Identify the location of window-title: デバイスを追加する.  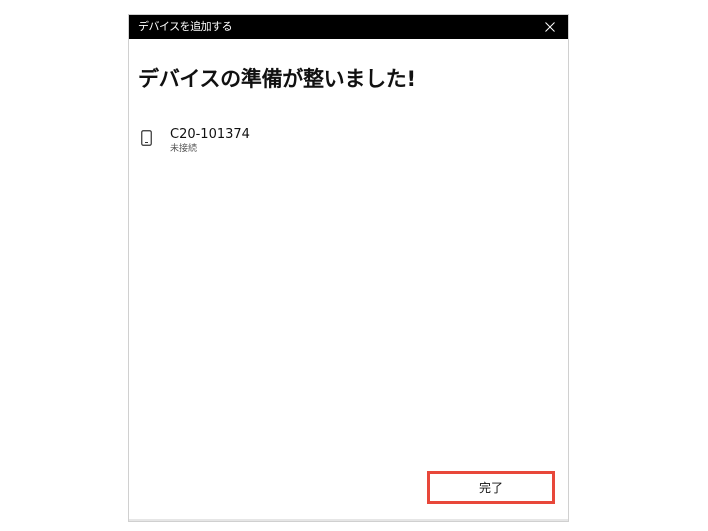
(185, 26).